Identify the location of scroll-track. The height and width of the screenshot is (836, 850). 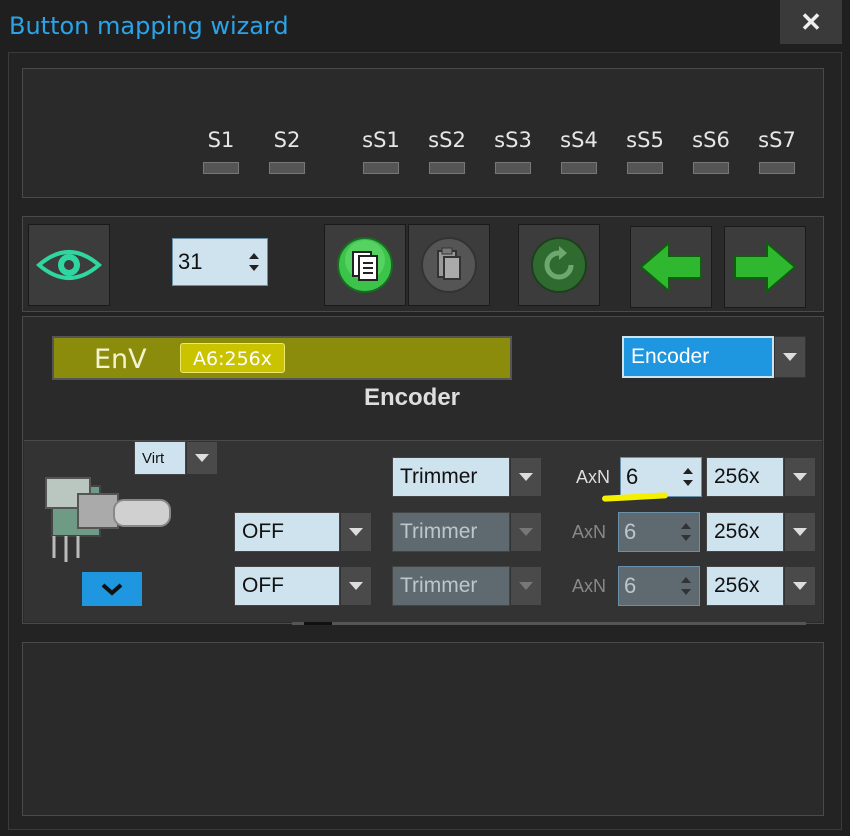
(549, 623).